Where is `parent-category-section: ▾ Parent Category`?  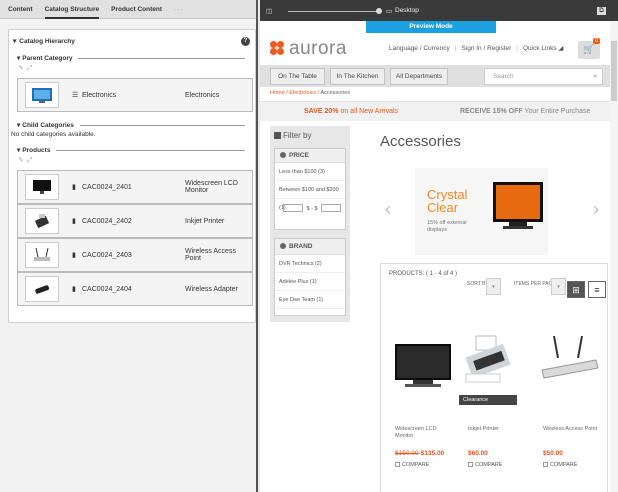
parent-category-section: ▾ Parent Category is located at coordinates (132, 58).